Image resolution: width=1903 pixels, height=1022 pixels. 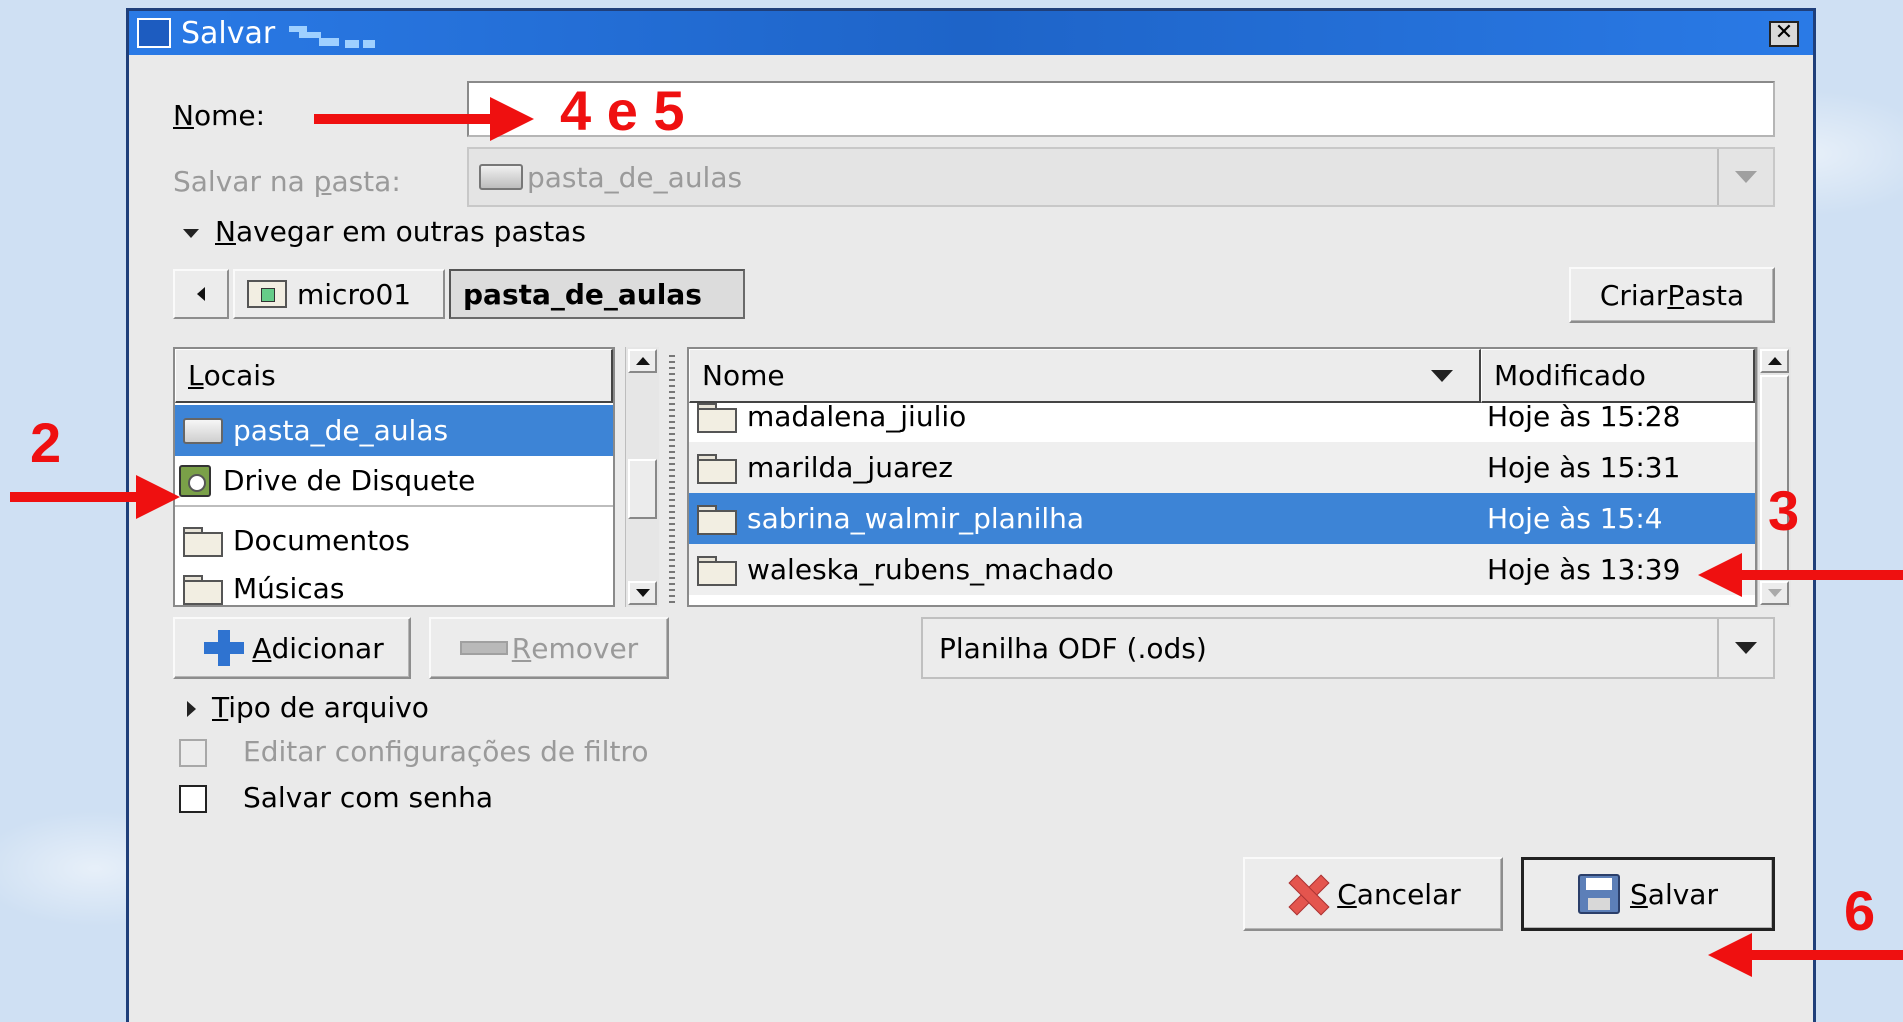 What do you see at coordinates (308, 707) in the screenshot?
I see `file-type-expander: Tipo de arquivo` at bounding box center [308, 707].